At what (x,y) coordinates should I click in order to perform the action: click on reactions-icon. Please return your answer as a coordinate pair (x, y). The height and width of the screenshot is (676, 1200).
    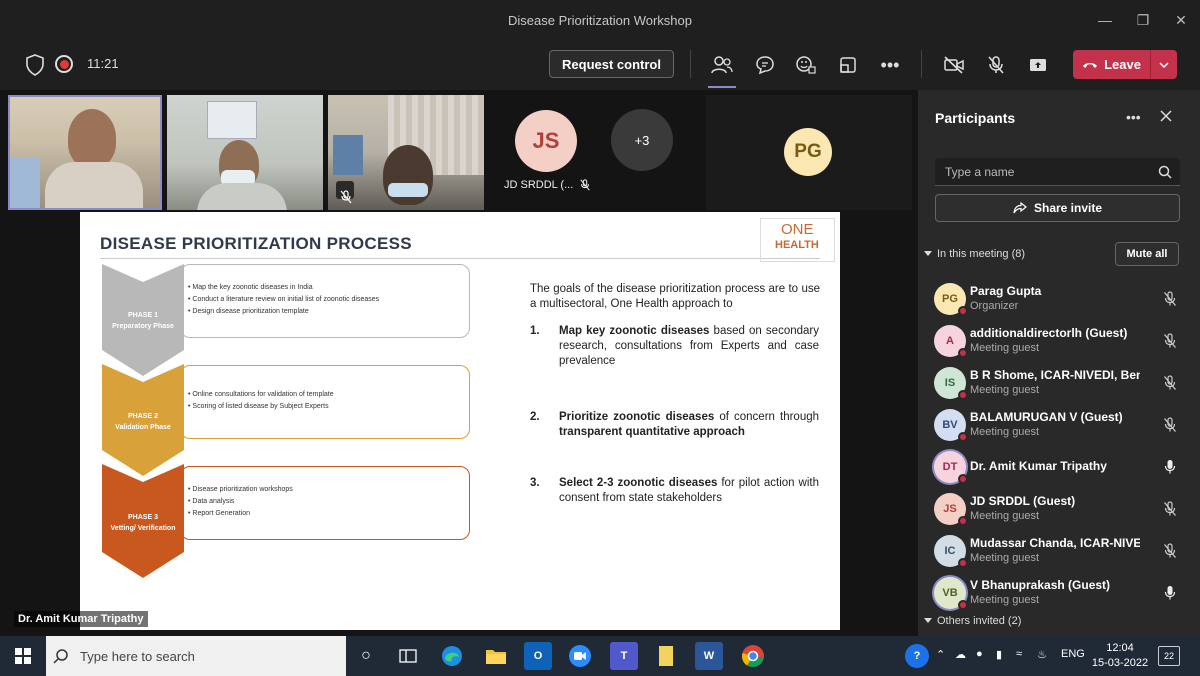
    Looking at the image, I should click on (806, 65).